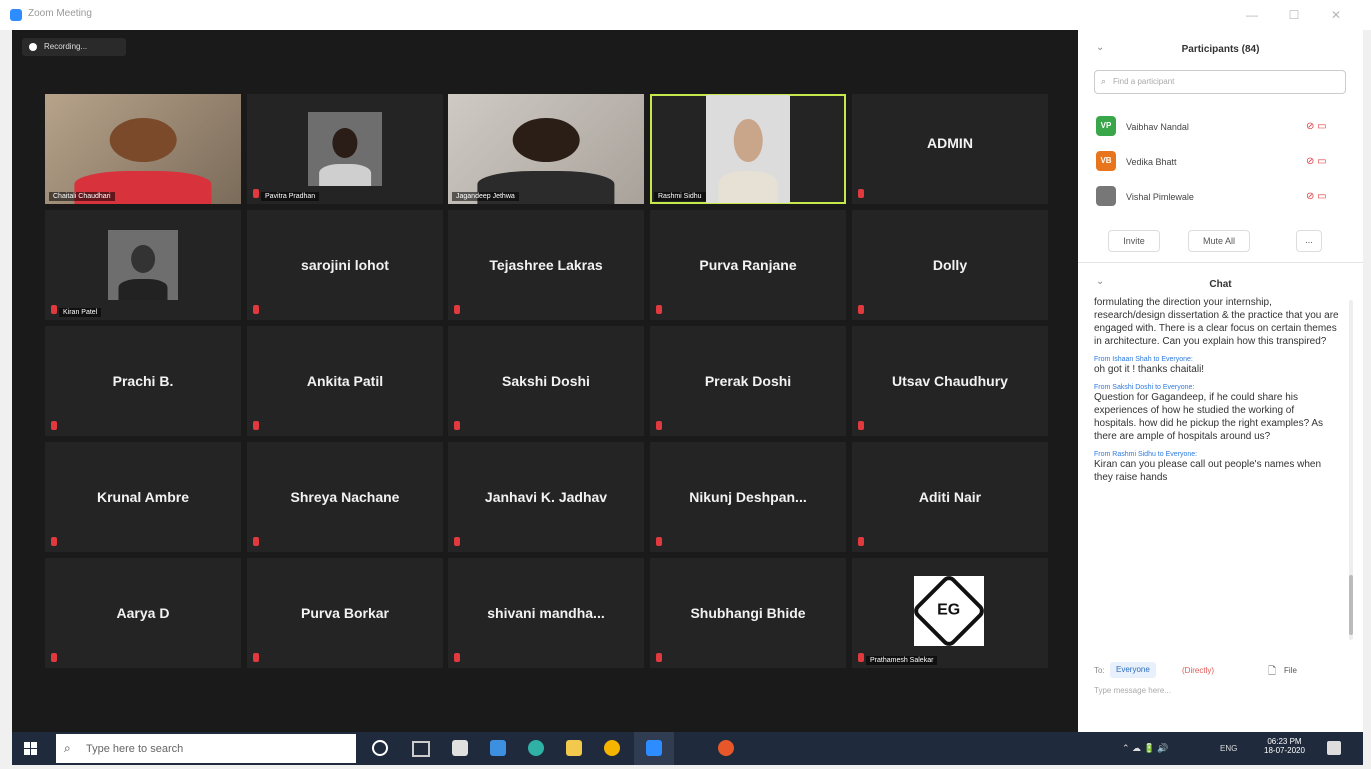  What do you see at coordinates (1284, 741) in the screenshot?
I see `time: 06:23 PM` at bounding box center [1284, 741].